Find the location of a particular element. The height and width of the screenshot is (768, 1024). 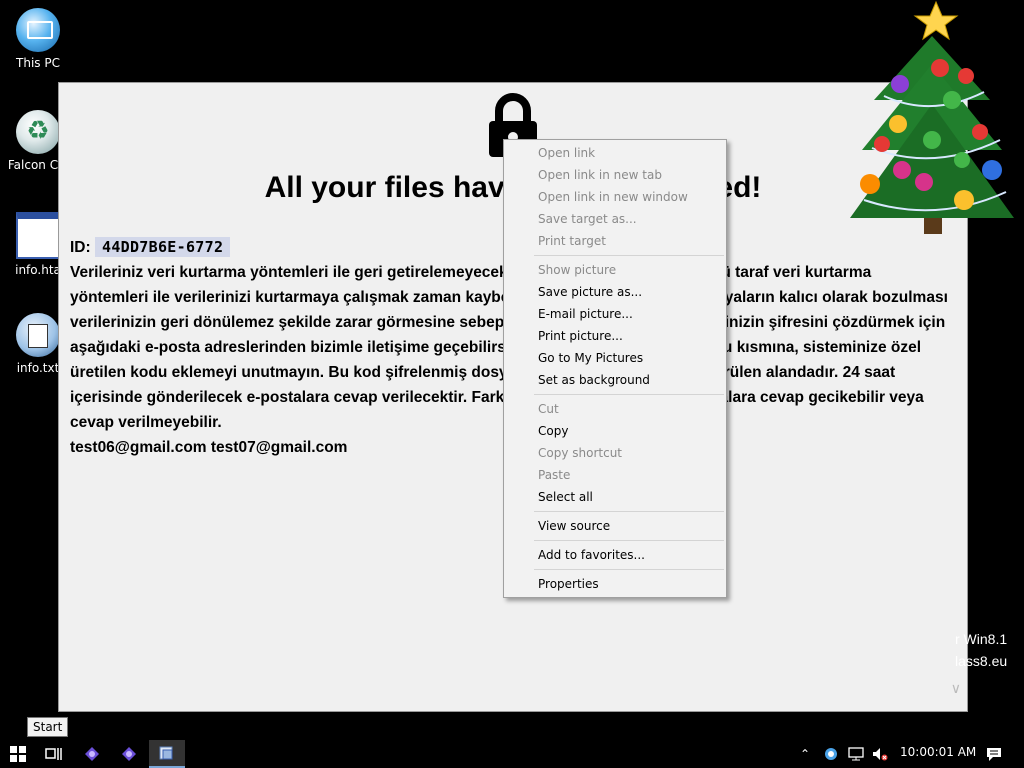

taskbar: ⌃ 10:00:01 AM is located at coordinates (512, 754).